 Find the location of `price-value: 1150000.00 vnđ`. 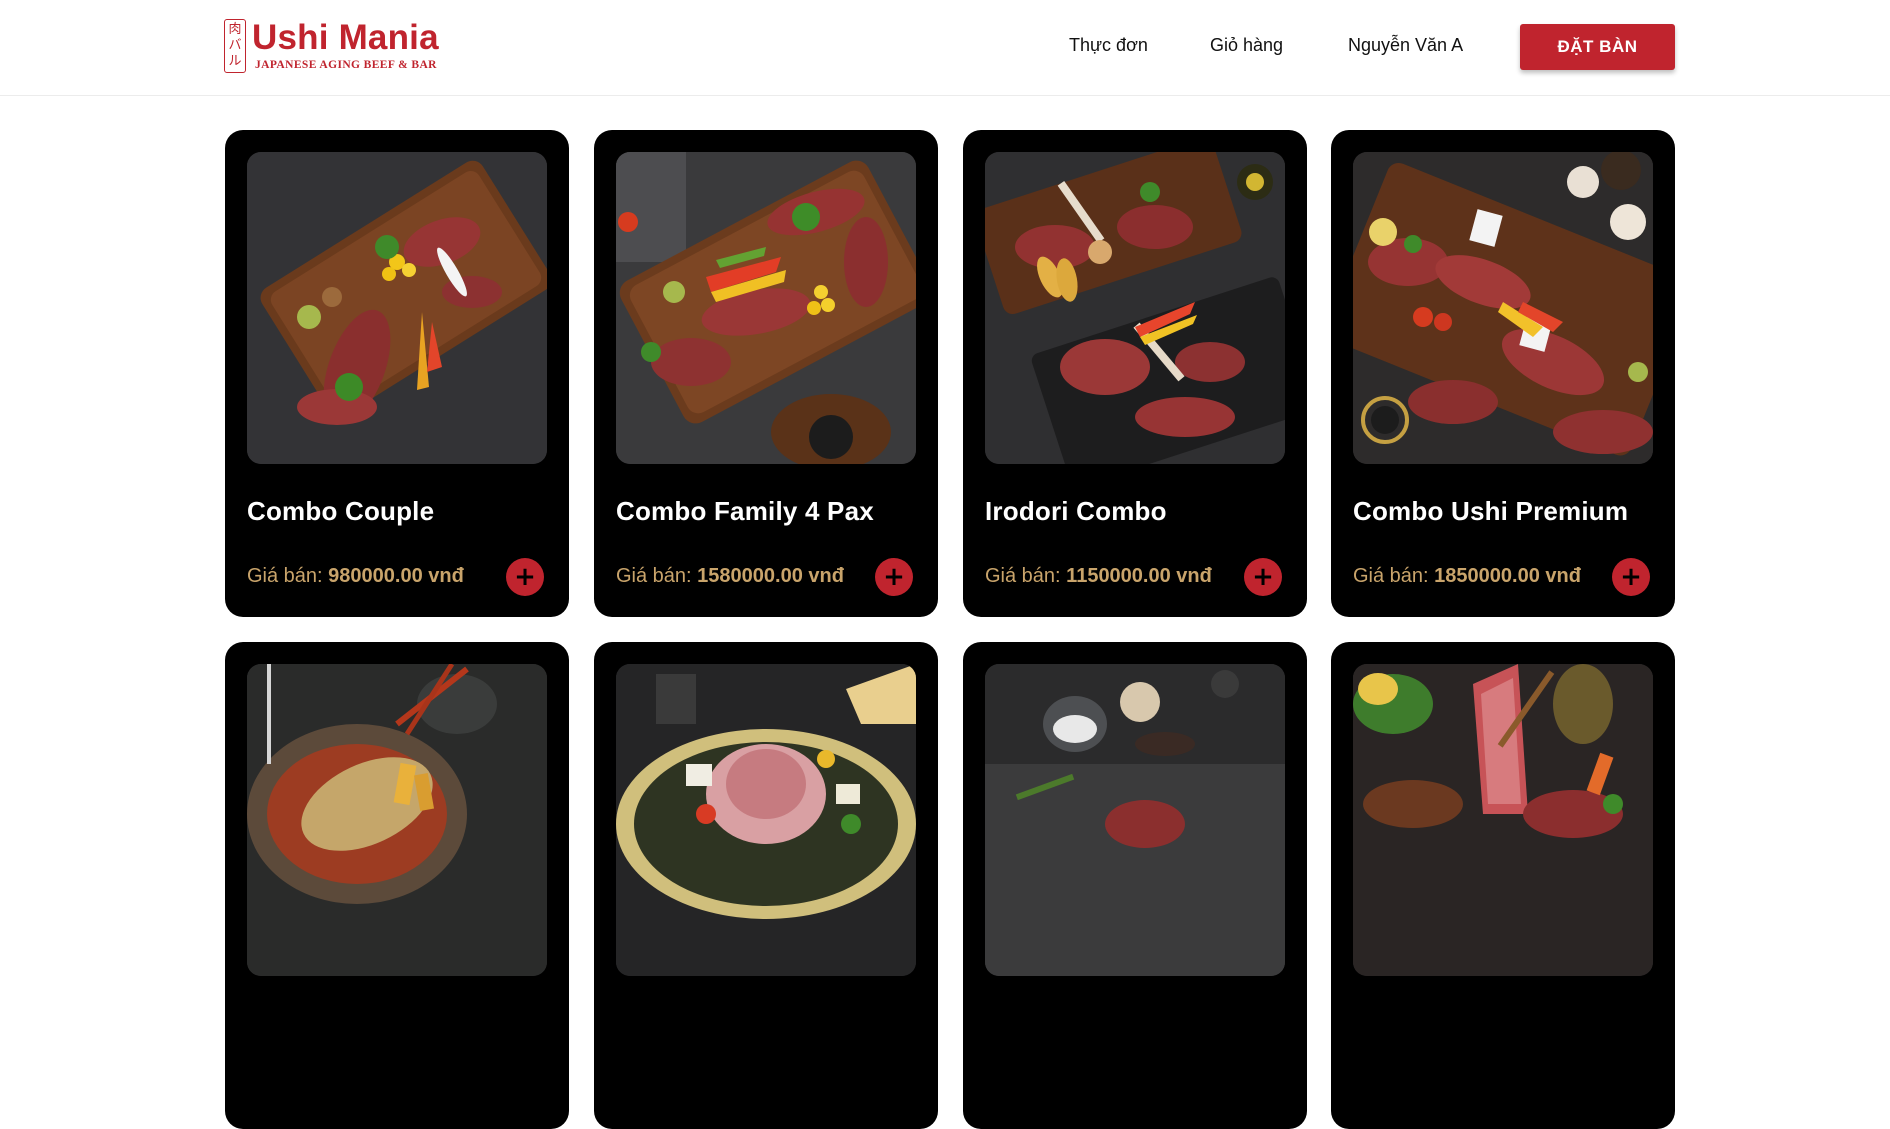

price-value: 1150000.00 vnđ is located at coordinates (1139, 576).